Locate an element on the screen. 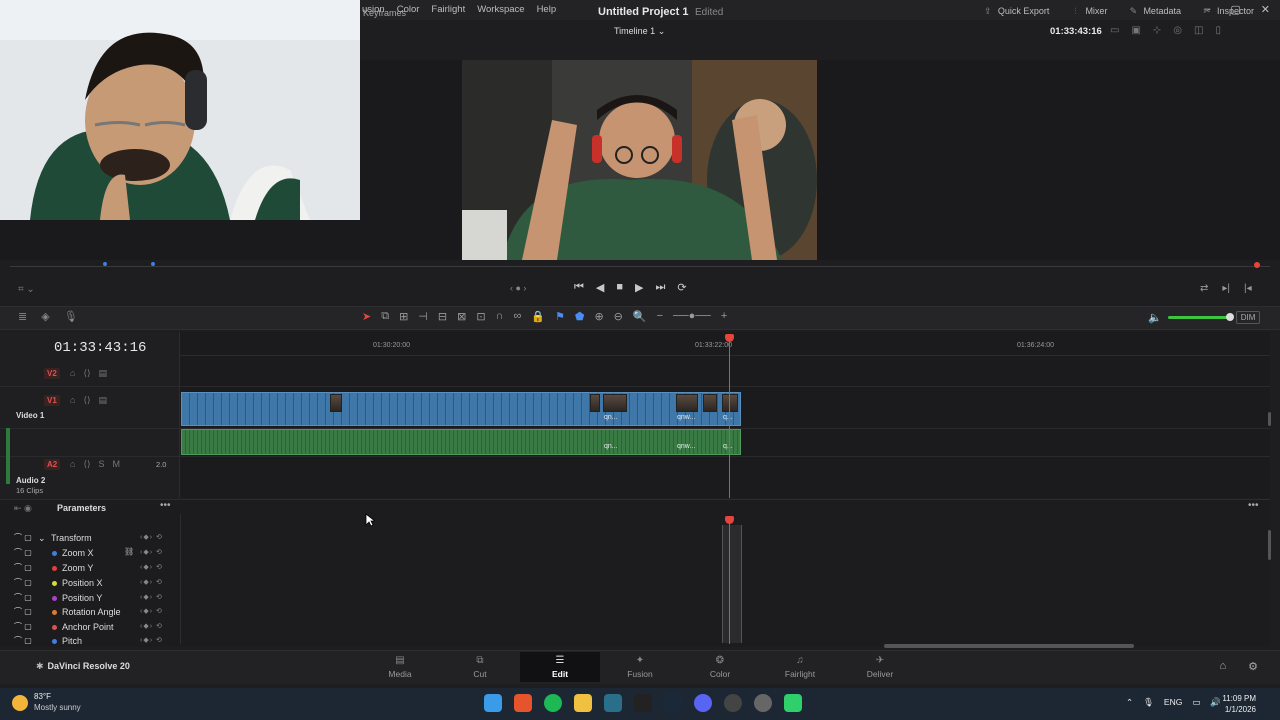 This screenshot has height=720, width=1280. marker-icon: ⬟ is located at coordinates (580, 316).